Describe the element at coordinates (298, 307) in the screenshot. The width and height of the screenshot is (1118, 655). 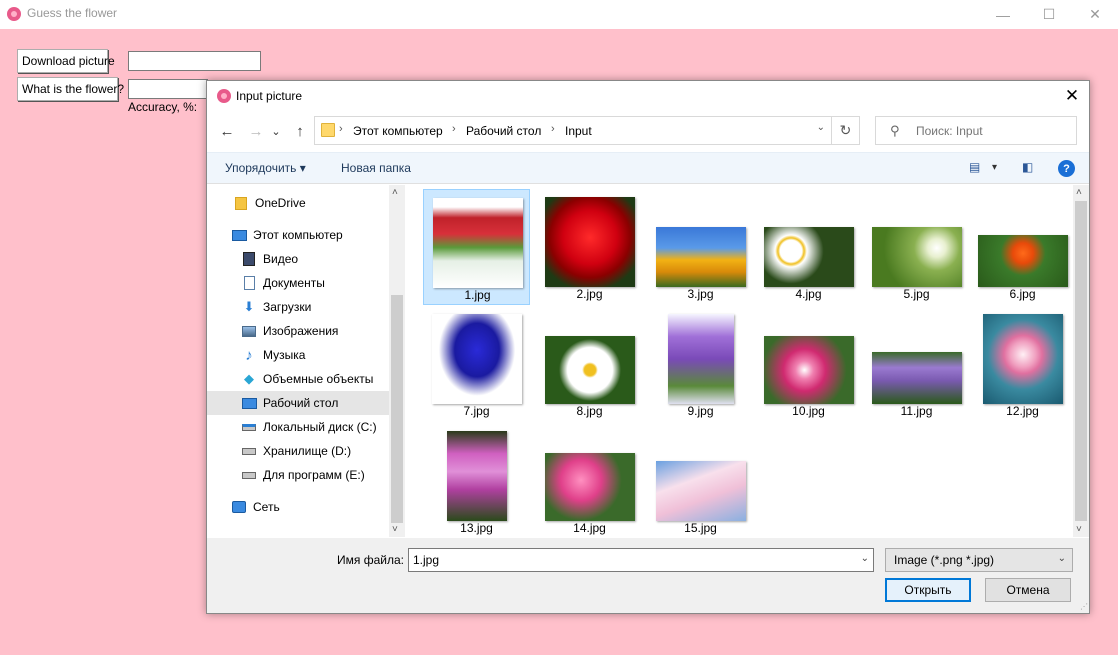
I see `sidebar-item-downloads: ⬇ Загрузки` at that location.